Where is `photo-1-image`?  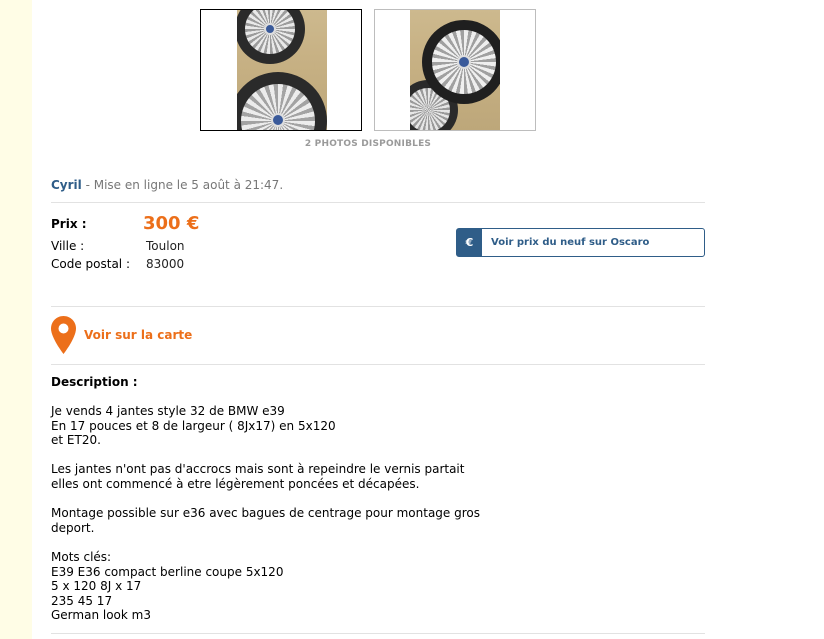
photo-1-image is located at coordinates (282, 70).